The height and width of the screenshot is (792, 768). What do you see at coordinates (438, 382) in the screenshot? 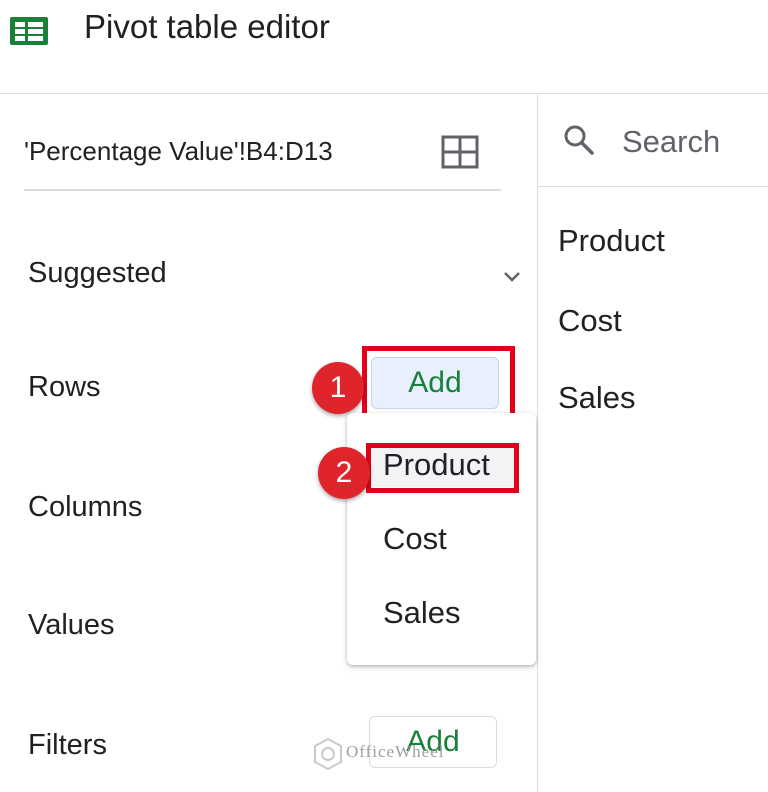
I see `highlight-box-add` at bounding box center [438, 382].